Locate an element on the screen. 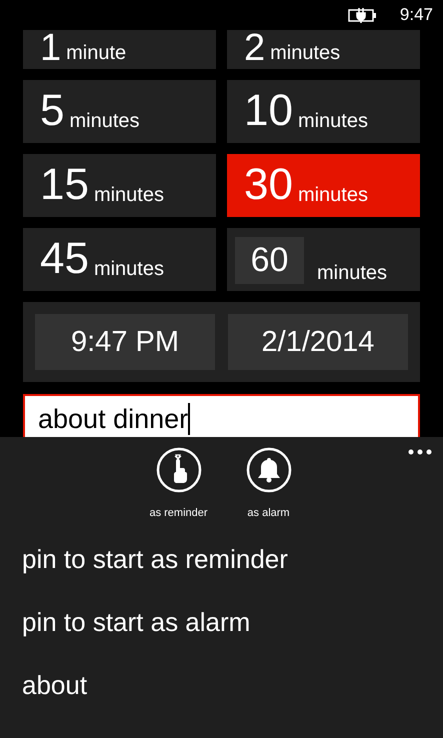 The height and width of the screenshot is (738, 443). duration-tile: 5 minutes is located at coordinates (119, 111).